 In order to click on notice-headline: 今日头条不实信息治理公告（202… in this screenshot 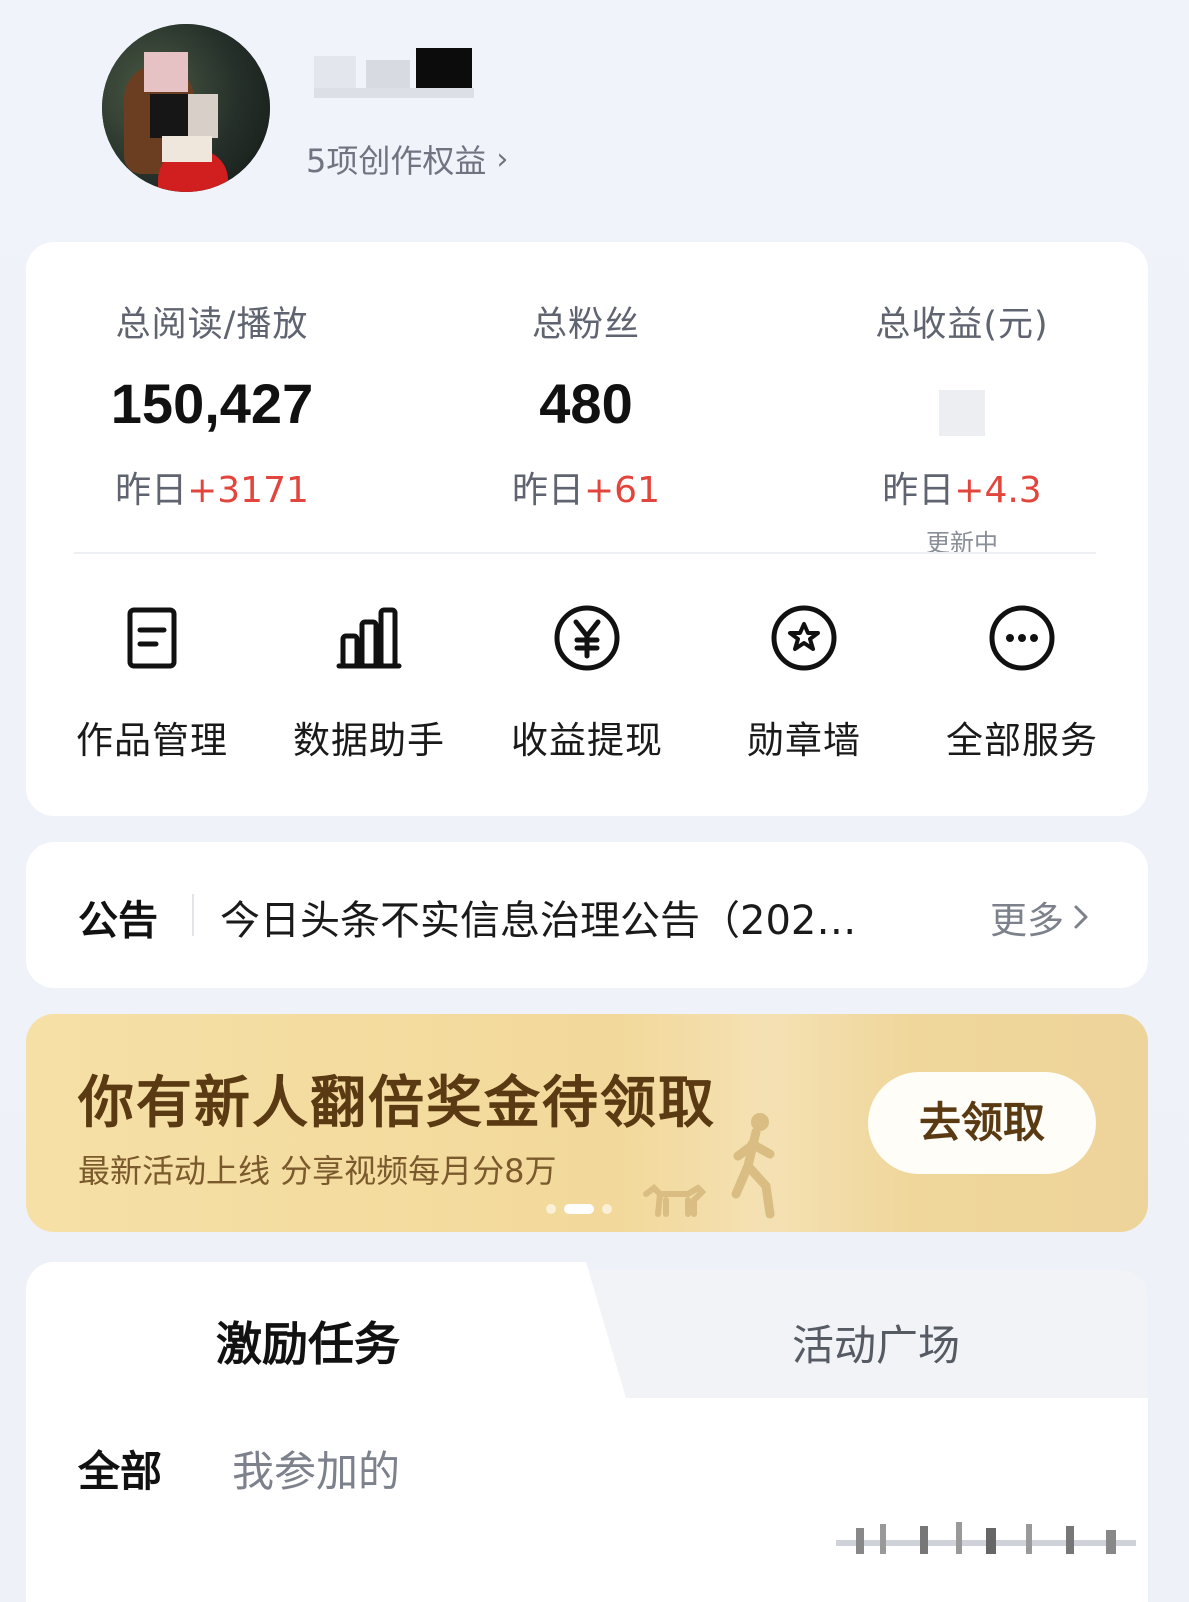, I will do `click(538, 917)`.